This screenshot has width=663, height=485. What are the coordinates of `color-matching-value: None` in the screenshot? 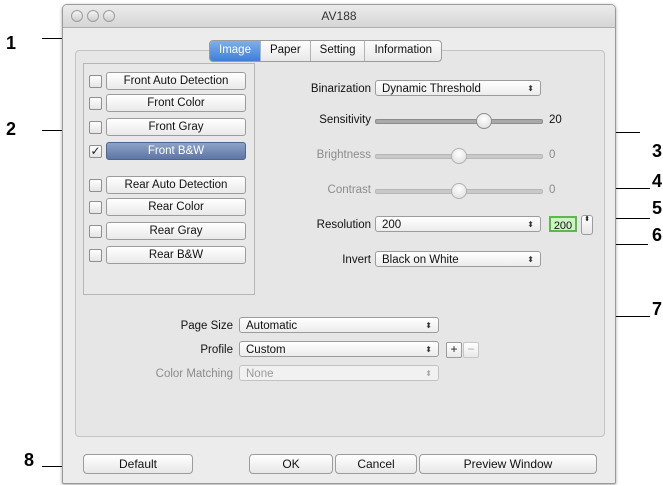 It's located at (260, 374).